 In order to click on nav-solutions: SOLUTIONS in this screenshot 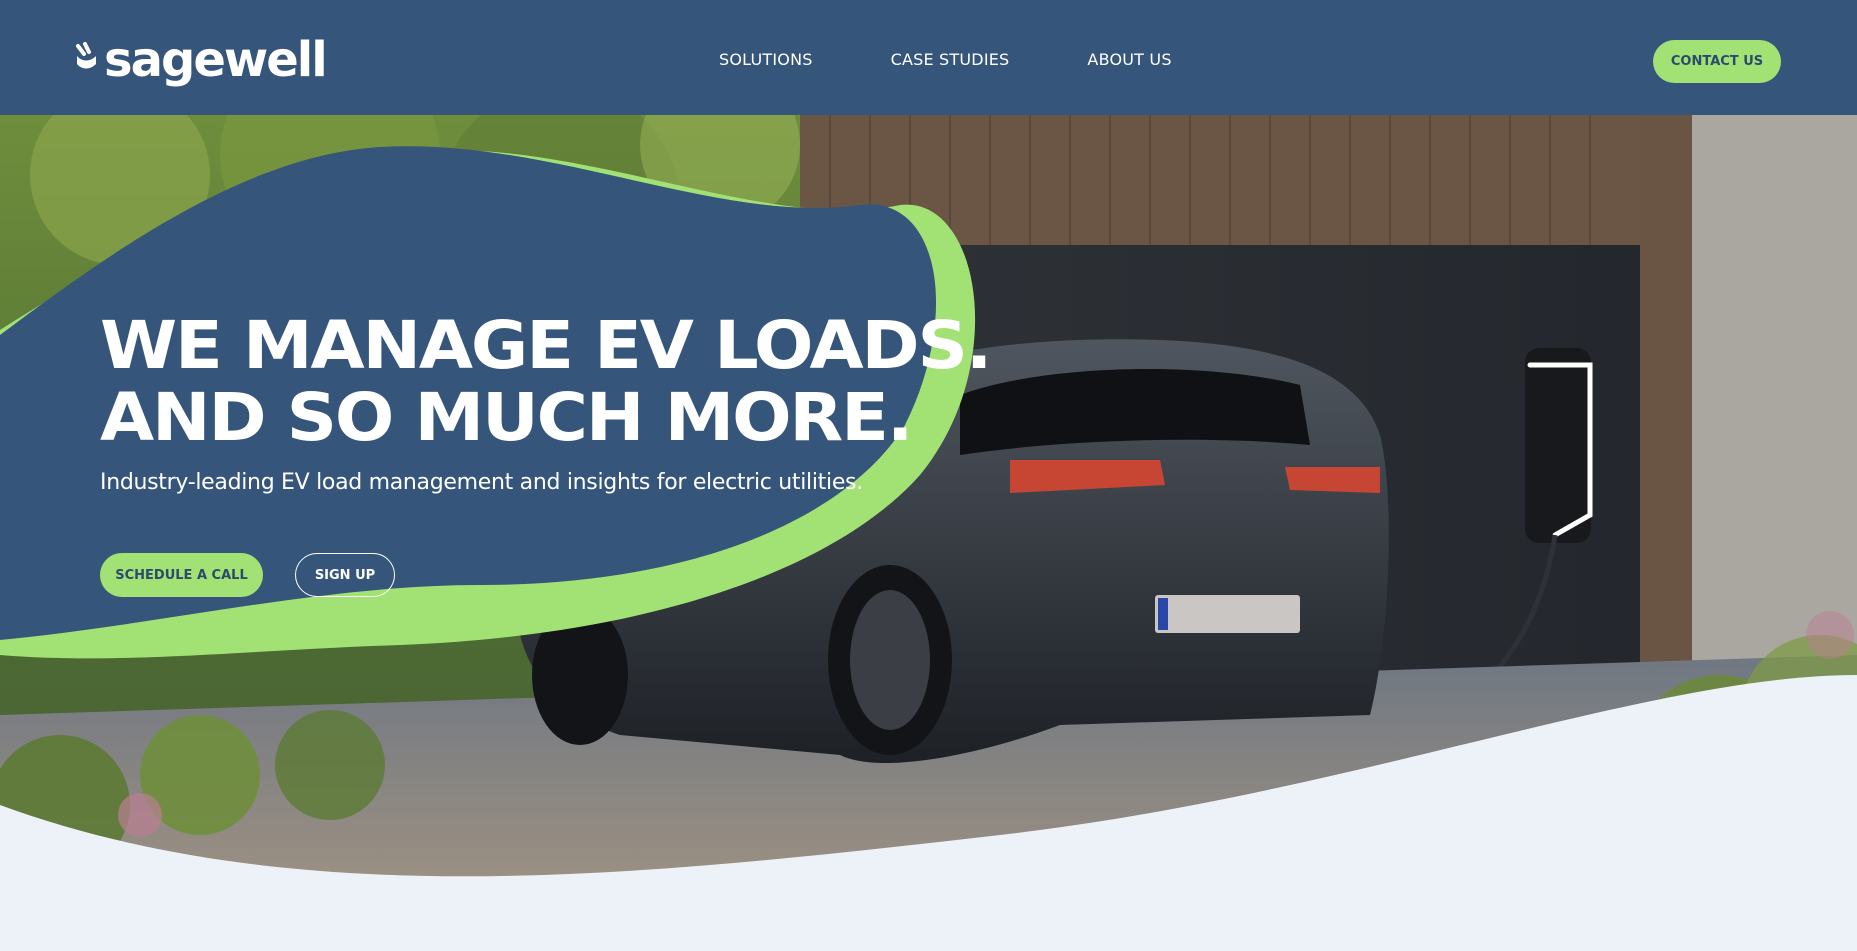, I will do `click(766, 59)`.